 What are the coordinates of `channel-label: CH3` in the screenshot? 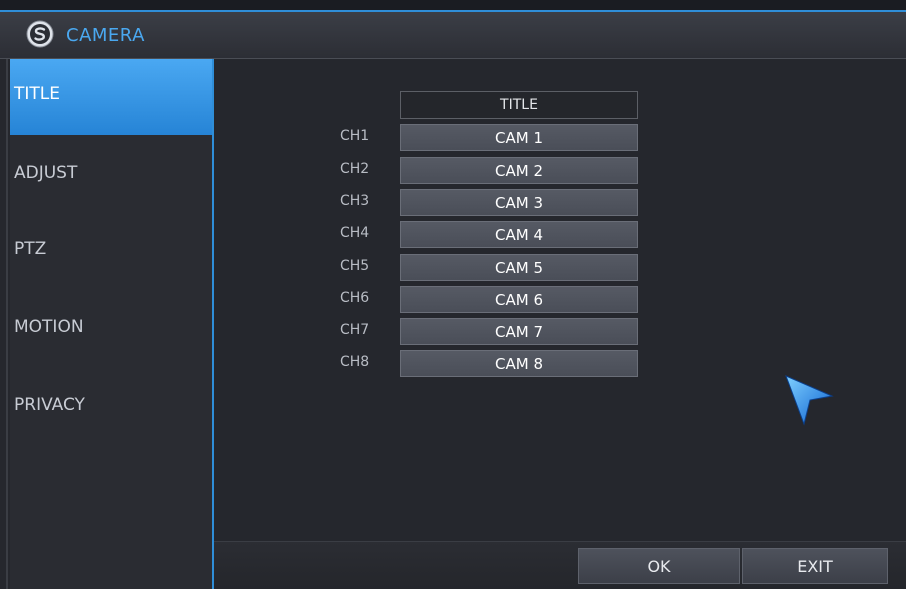 It's located at (355, 201).